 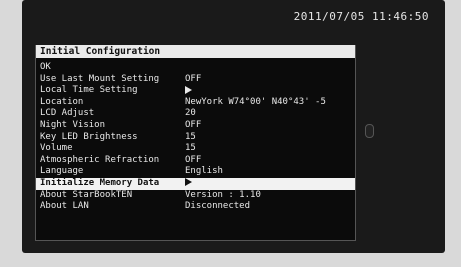 I want to click on menu-item-lcd-adjust: LCD Adjust 20, so click(x=195, y=114).